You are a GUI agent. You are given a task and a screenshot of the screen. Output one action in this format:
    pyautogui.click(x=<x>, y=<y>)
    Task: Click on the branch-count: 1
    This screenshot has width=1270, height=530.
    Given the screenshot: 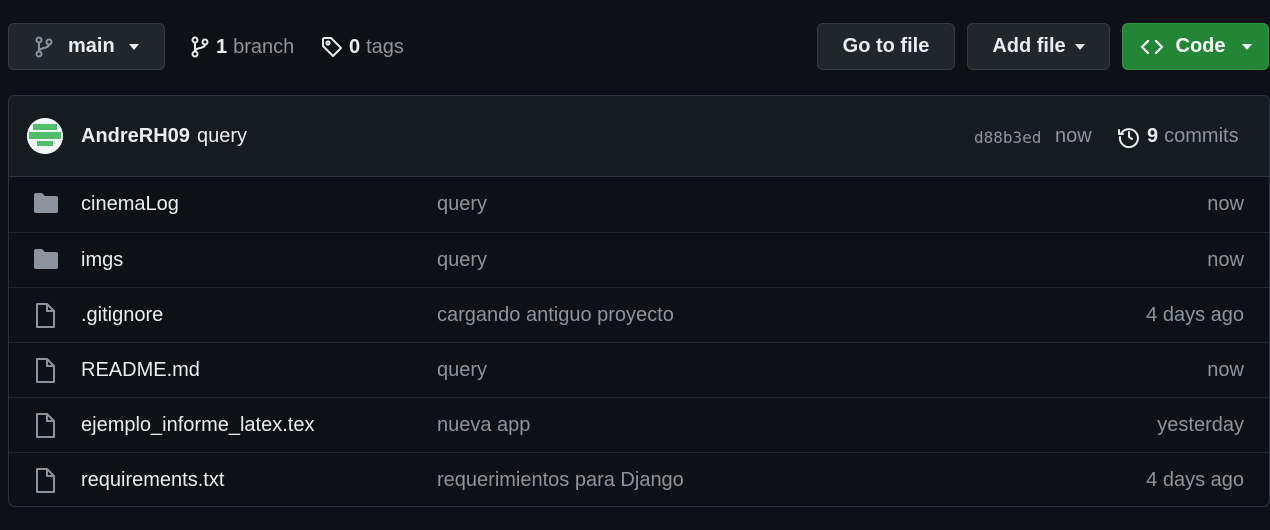 What is the action you would take?
    pyautogui.click(x=222, y=46)
    